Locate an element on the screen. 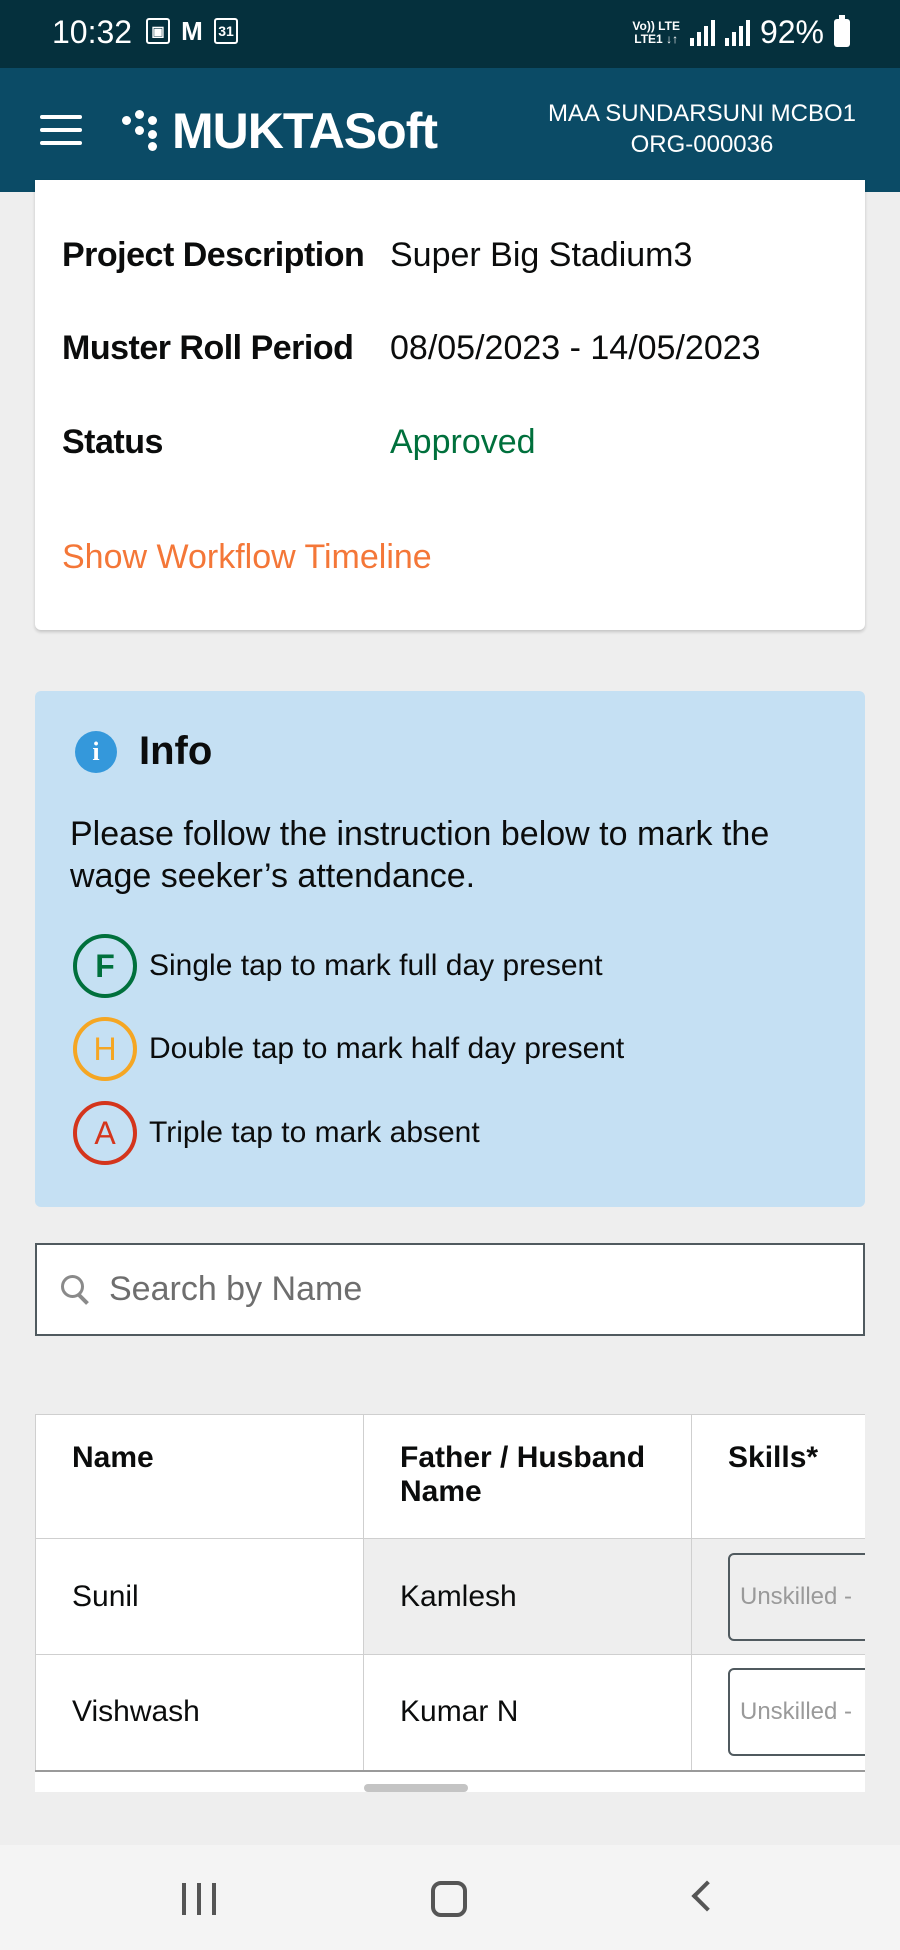 The image size is (900, 1950). app-logo: MUKTASoft is located at coordinates (280, 131).